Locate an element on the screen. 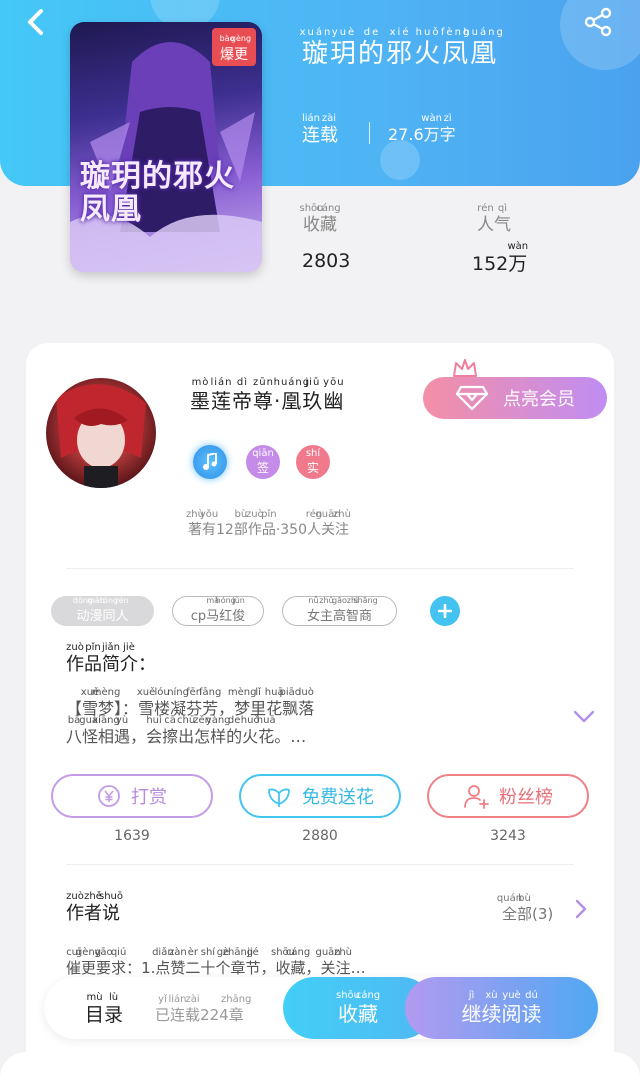 The image size is (640, 1084). hanzi-char: 续 is located at coordinates (491, 1013).